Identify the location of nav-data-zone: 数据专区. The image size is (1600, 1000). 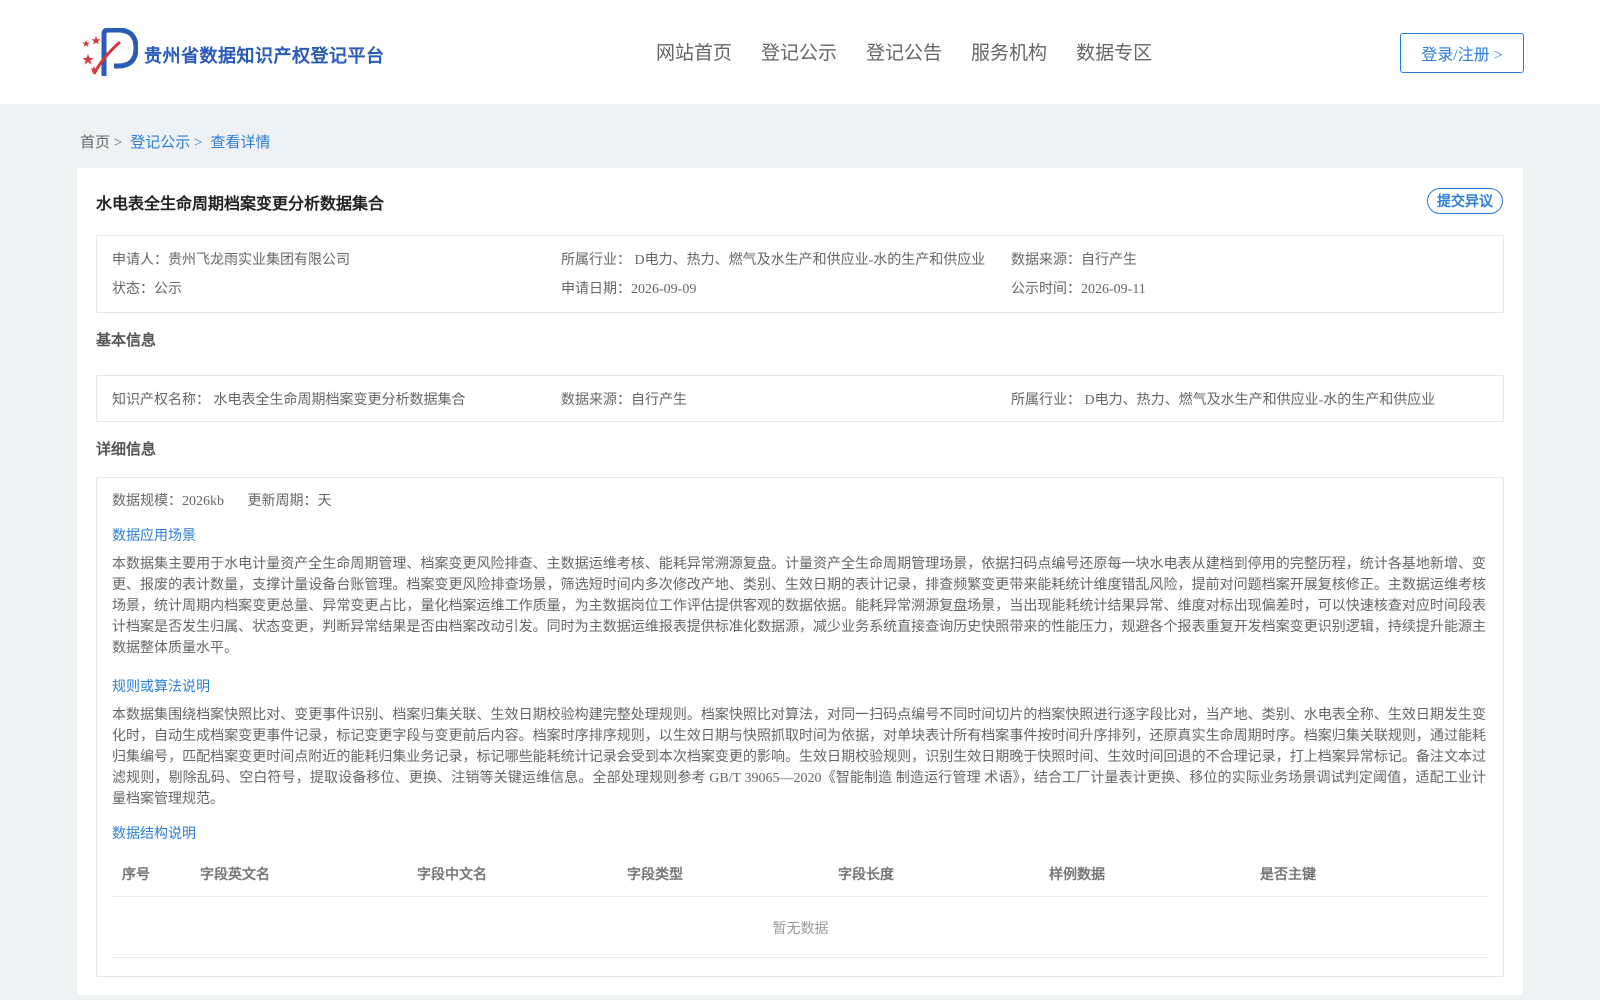
(1114, 51).